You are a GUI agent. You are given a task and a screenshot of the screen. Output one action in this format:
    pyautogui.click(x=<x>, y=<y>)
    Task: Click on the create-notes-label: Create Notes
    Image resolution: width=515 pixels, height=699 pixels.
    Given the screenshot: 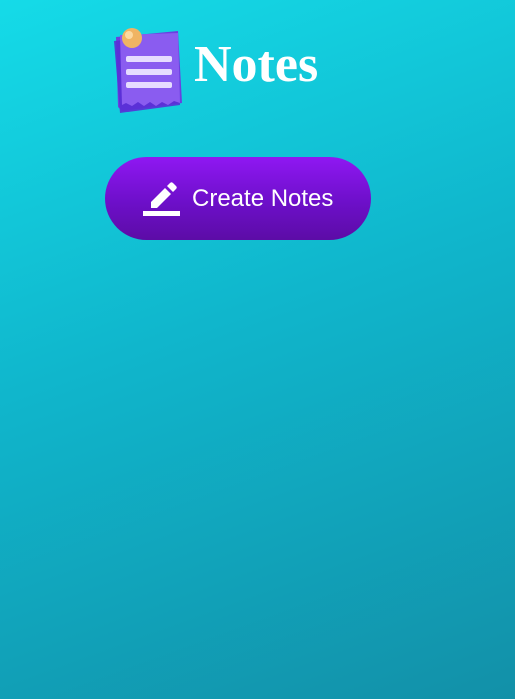 What is the action you would take?
    pyautogui.click(x=263, y=198)
    